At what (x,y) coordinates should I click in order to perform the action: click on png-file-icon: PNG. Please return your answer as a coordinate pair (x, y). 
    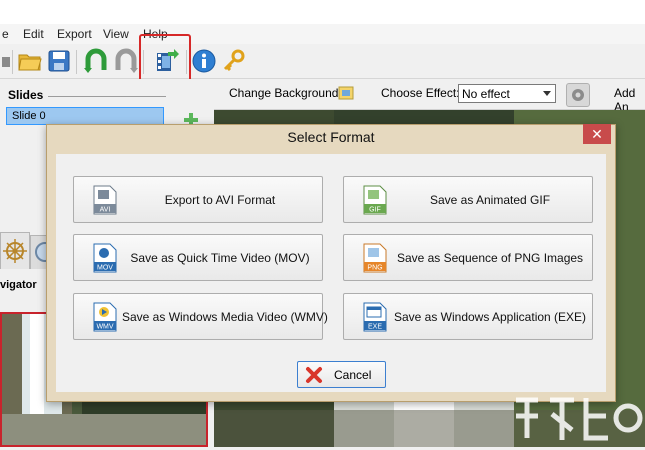
    Looking at the image, I should click on (375, 258).